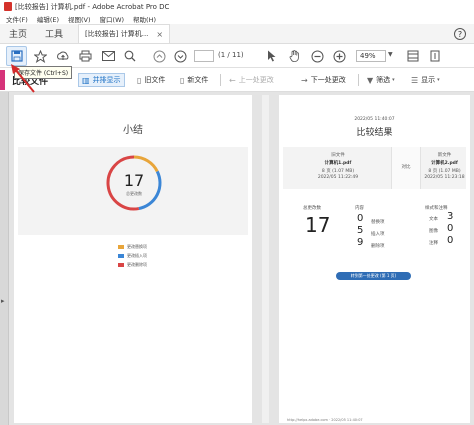  I want to click on up-arrow-icon: ←, so click(232, 80).